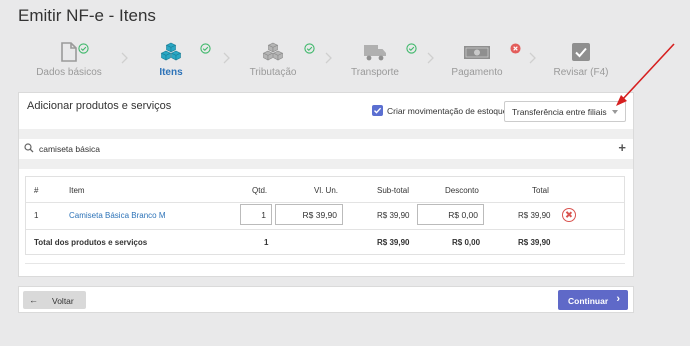  I want to click on cell-subtotal: R$ 39,90, so click(393, 215).